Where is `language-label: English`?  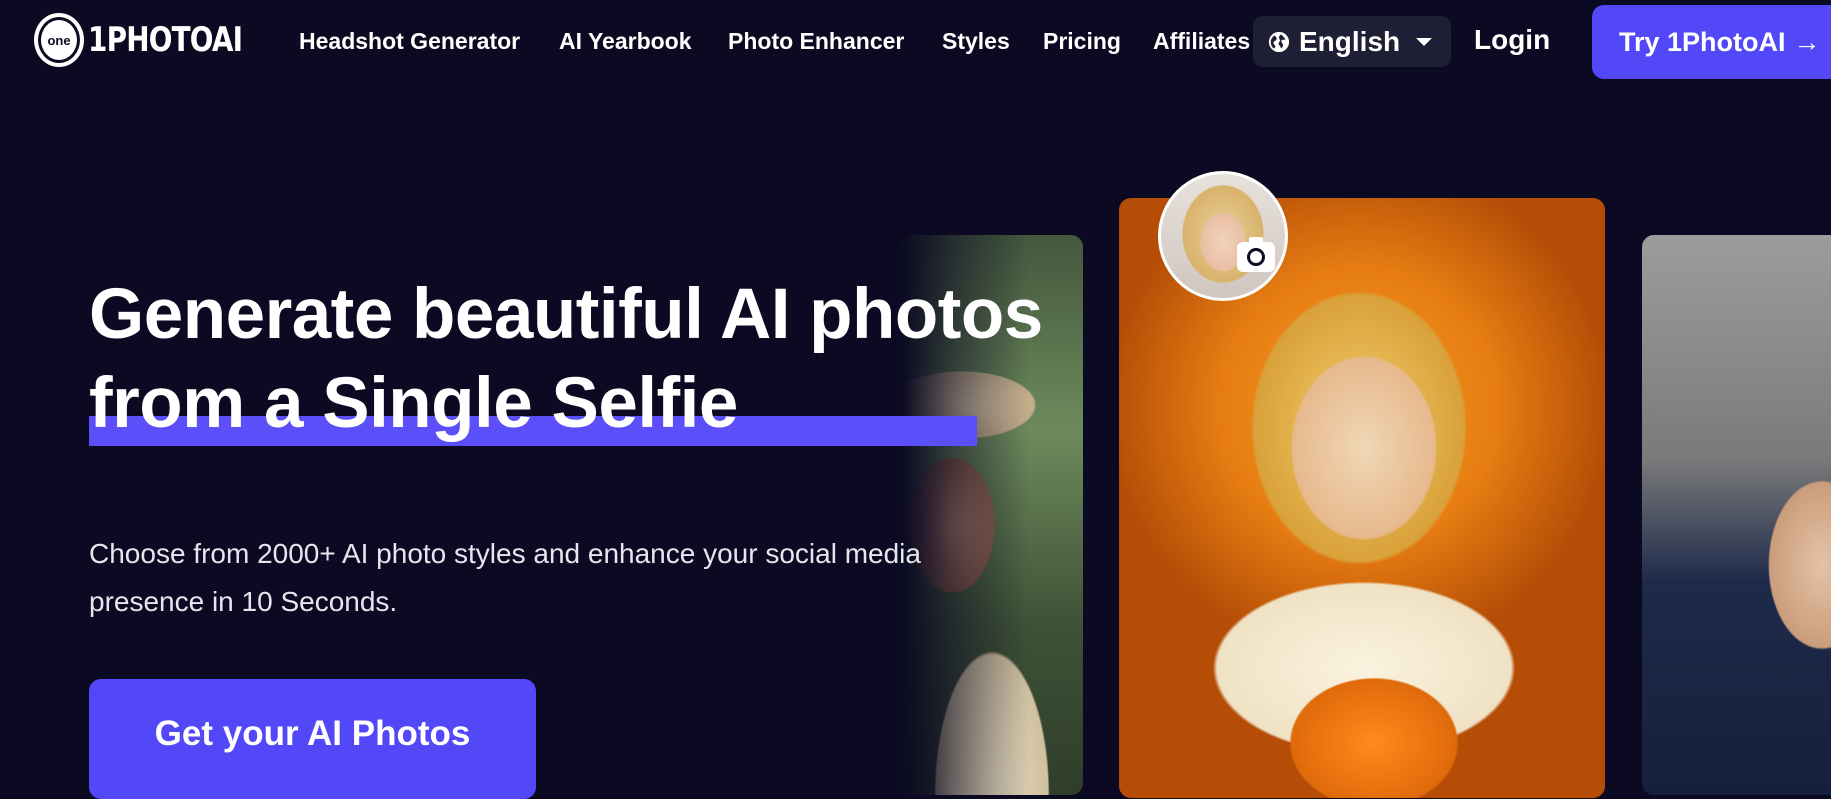 language-label: English is located at coordinates (1350, 41).